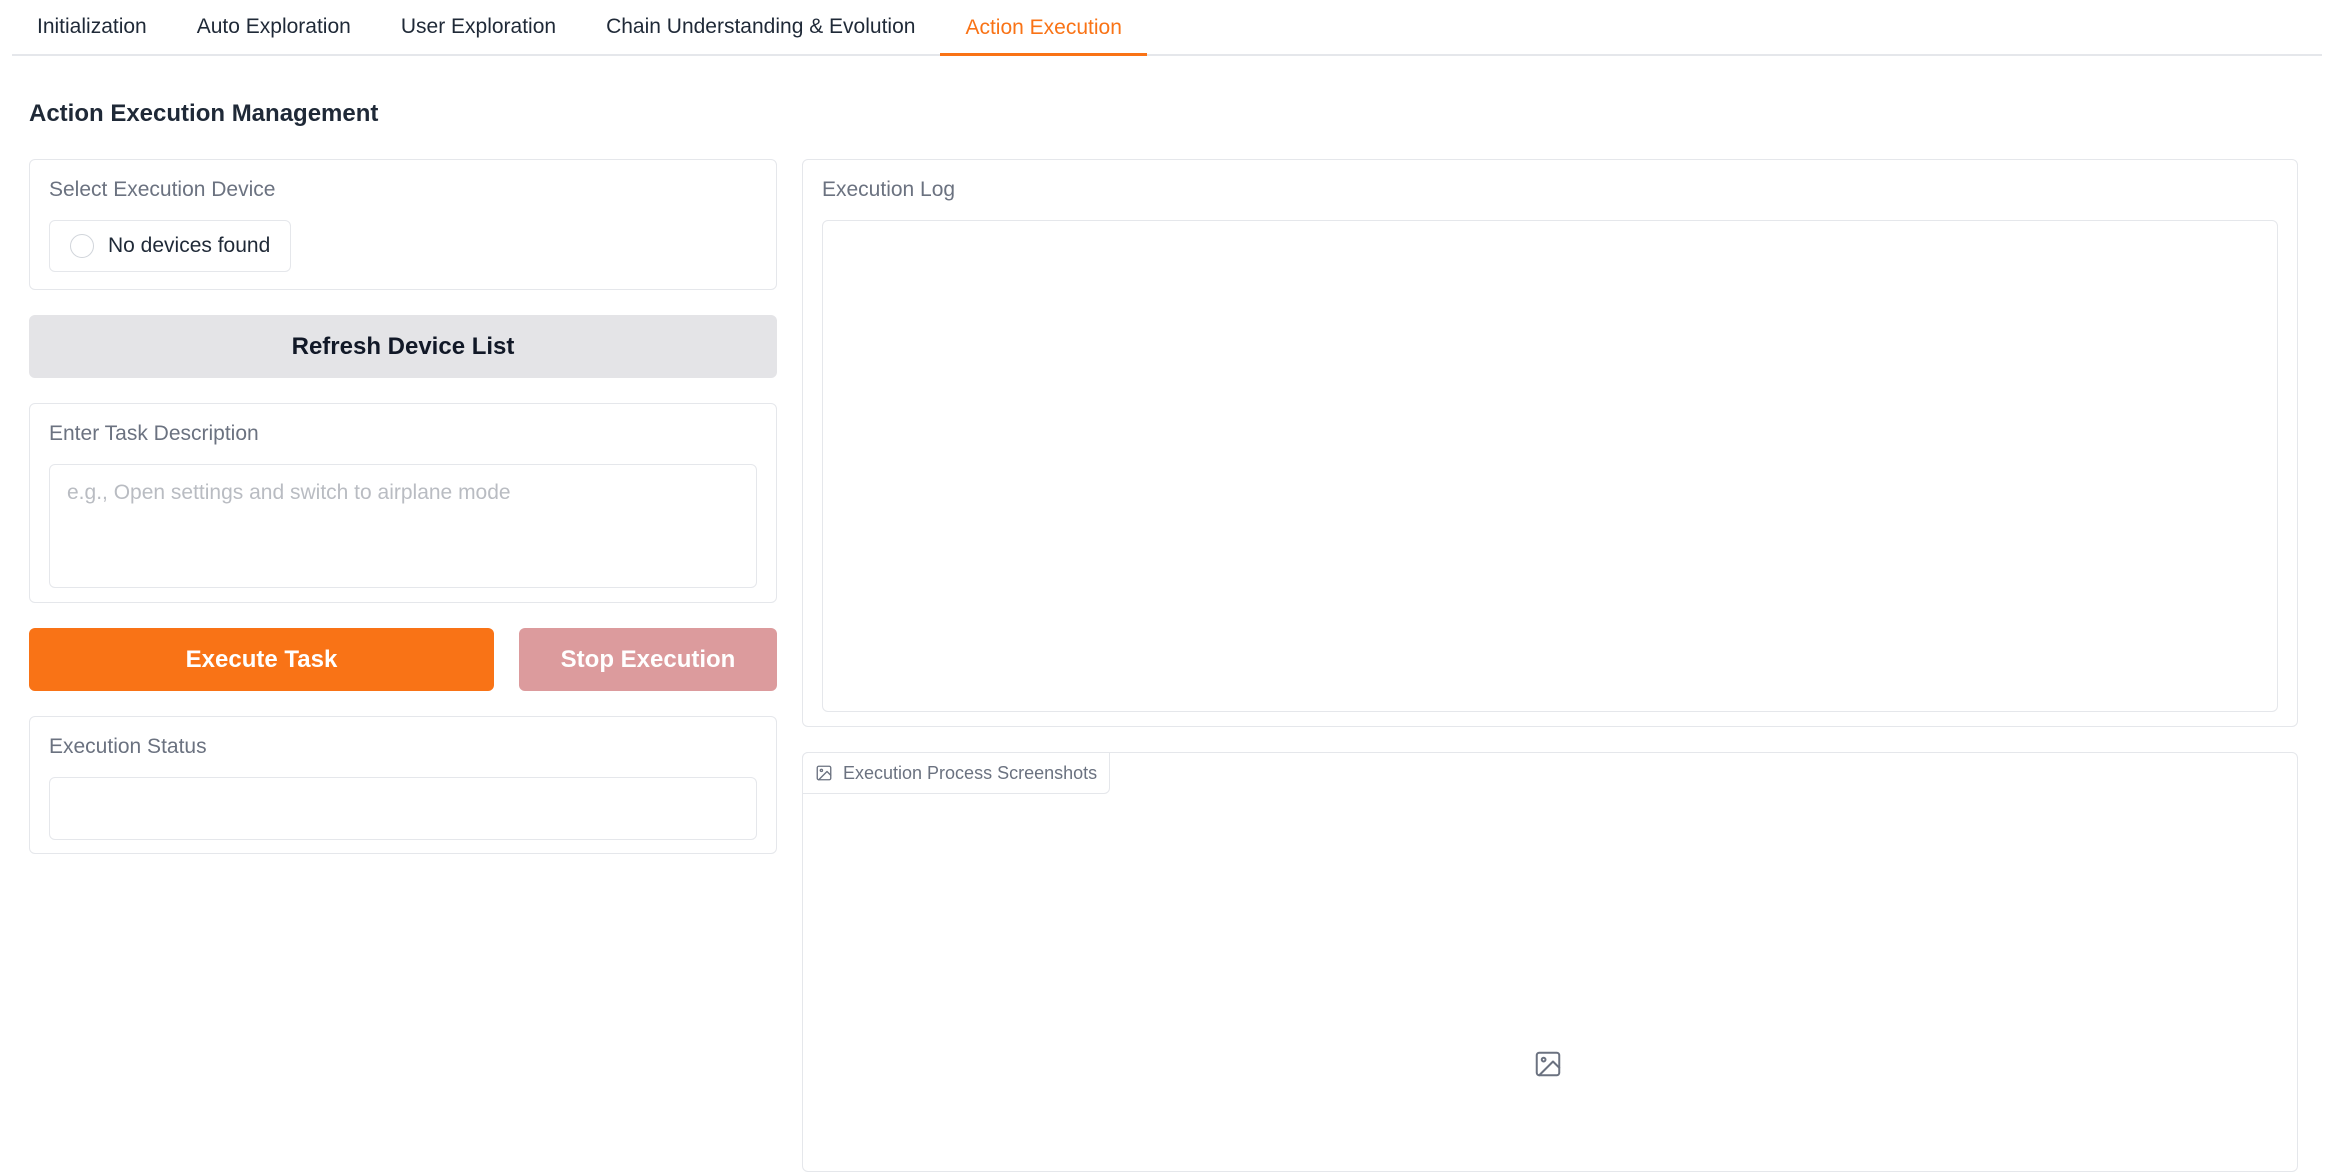 The image size is (2327, 1172). I want to click on execution-status-label: Execution Status, so click(128, 746).